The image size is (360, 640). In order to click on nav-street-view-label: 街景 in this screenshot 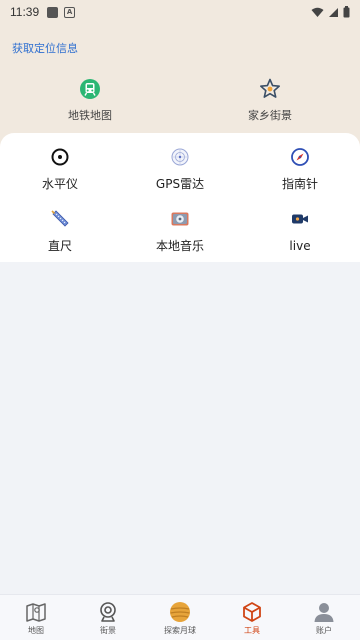, I will do `click(108, 630)`.